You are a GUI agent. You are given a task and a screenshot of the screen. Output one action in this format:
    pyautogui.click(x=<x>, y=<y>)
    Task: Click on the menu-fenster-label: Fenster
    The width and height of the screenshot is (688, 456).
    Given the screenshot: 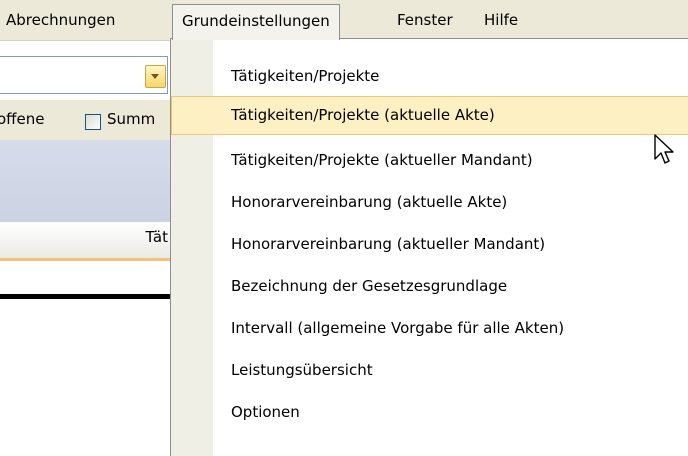 What is the action you would take?
    pyautogui.click(x=425, y=20)
    